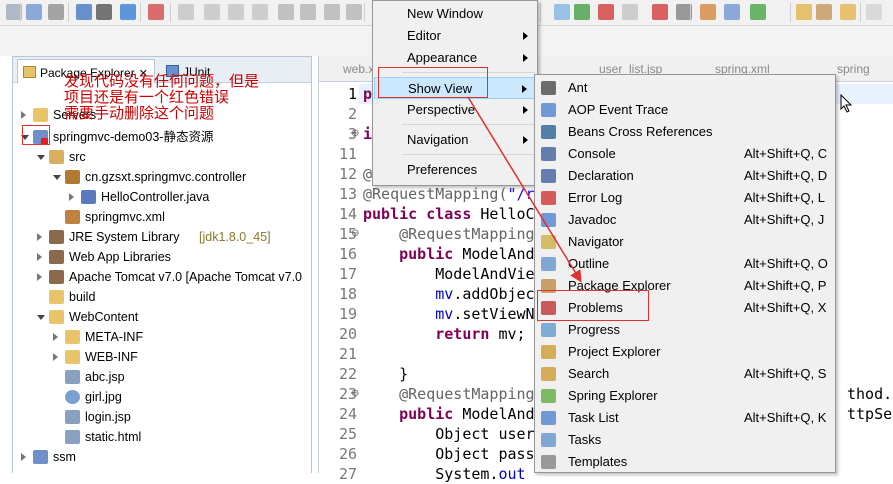  I want to click on code-token: pass, so click(516, 454).